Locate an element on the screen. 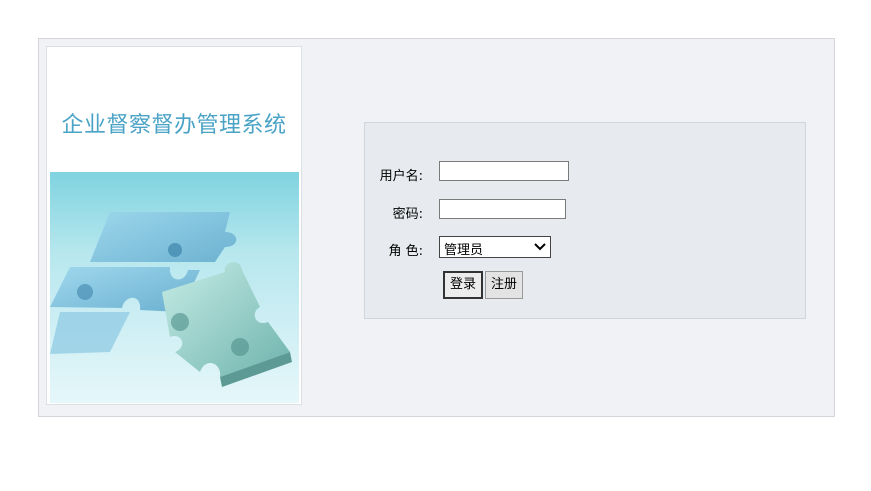  username-row: 用户名: is located at coordinates (585, 173).